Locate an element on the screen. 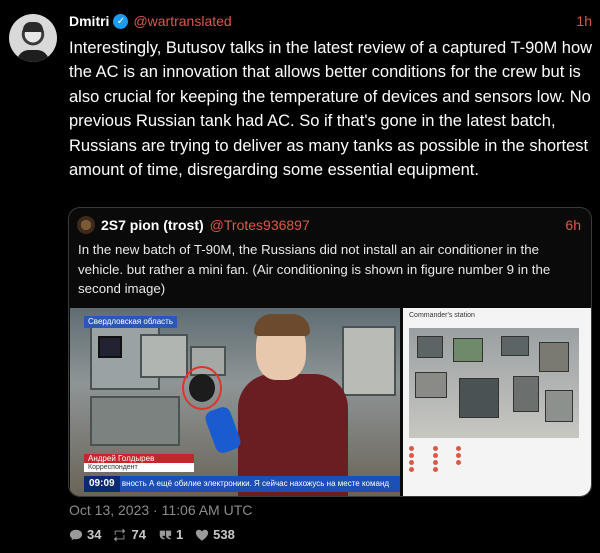  verified-badge-icon: ✓ is located at coordinates (121, 21).